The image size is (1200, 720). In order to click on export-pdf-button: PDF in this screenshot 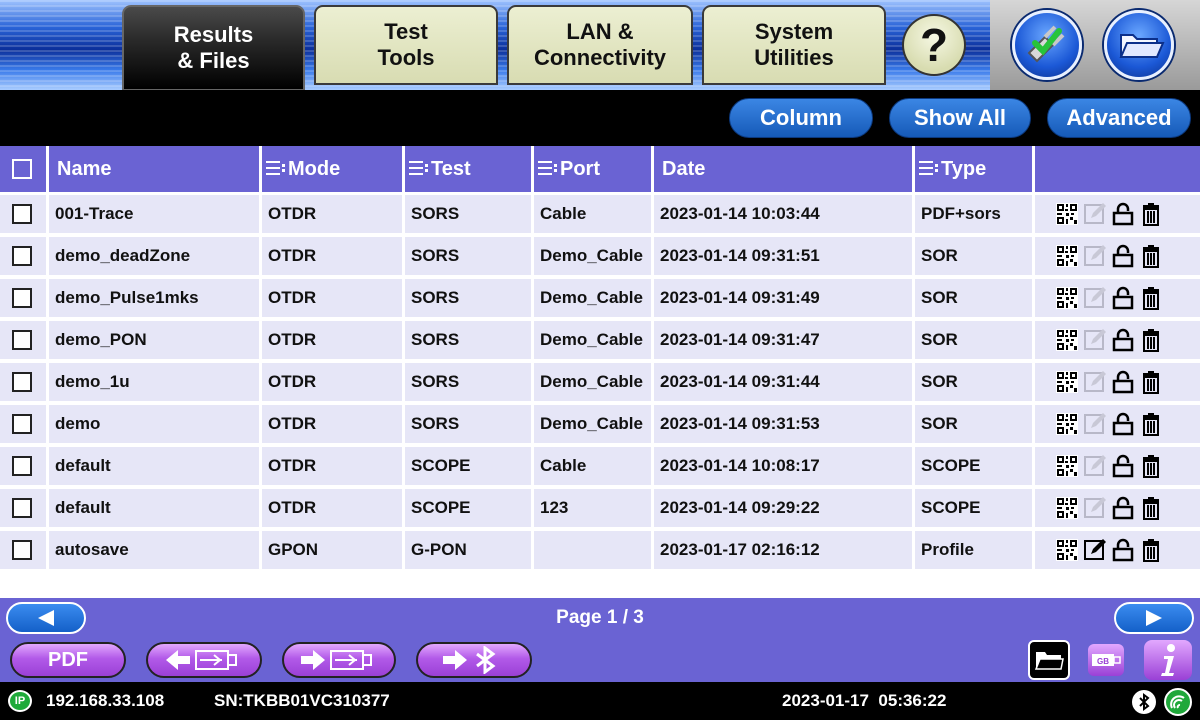, I will do `click(68, 660)`.